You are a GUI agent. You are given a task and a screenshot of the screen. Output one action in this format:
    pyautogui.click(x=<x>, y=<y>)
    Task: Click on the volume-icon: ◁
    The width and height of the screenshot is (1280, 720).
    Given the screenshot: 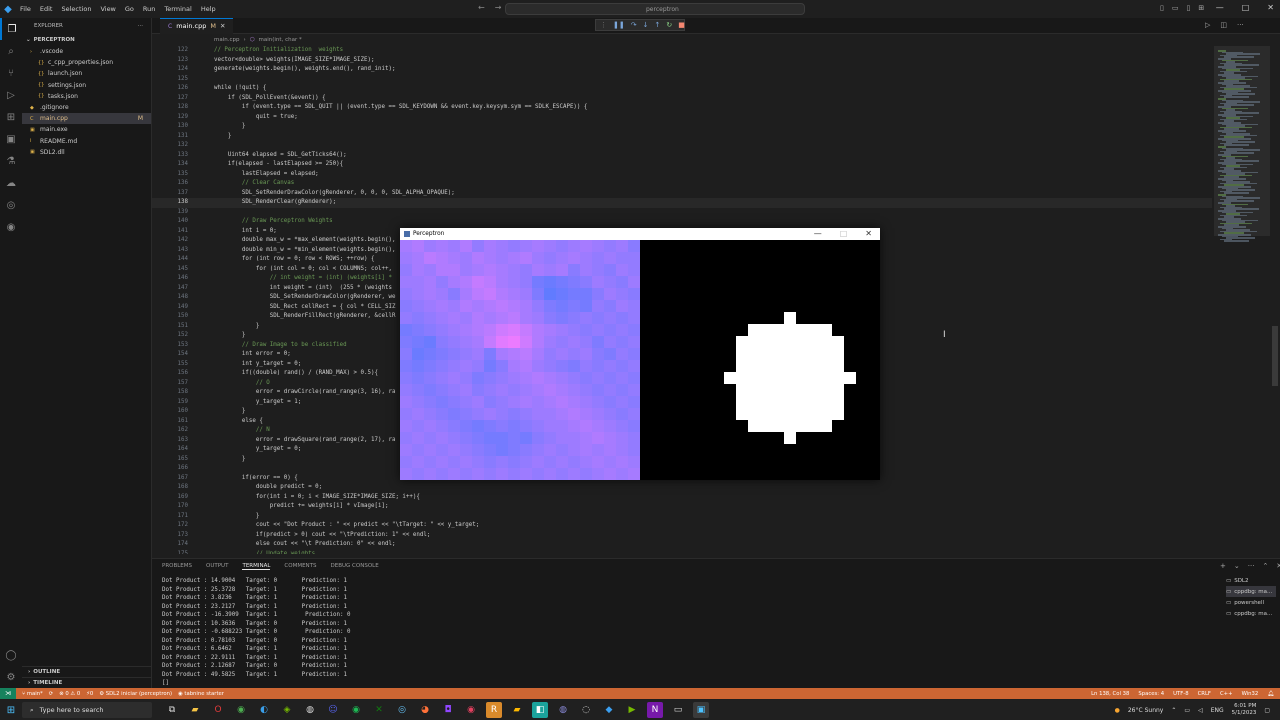 What is the action you would take?
    pyautogui.click(x=1200, y=710)
    